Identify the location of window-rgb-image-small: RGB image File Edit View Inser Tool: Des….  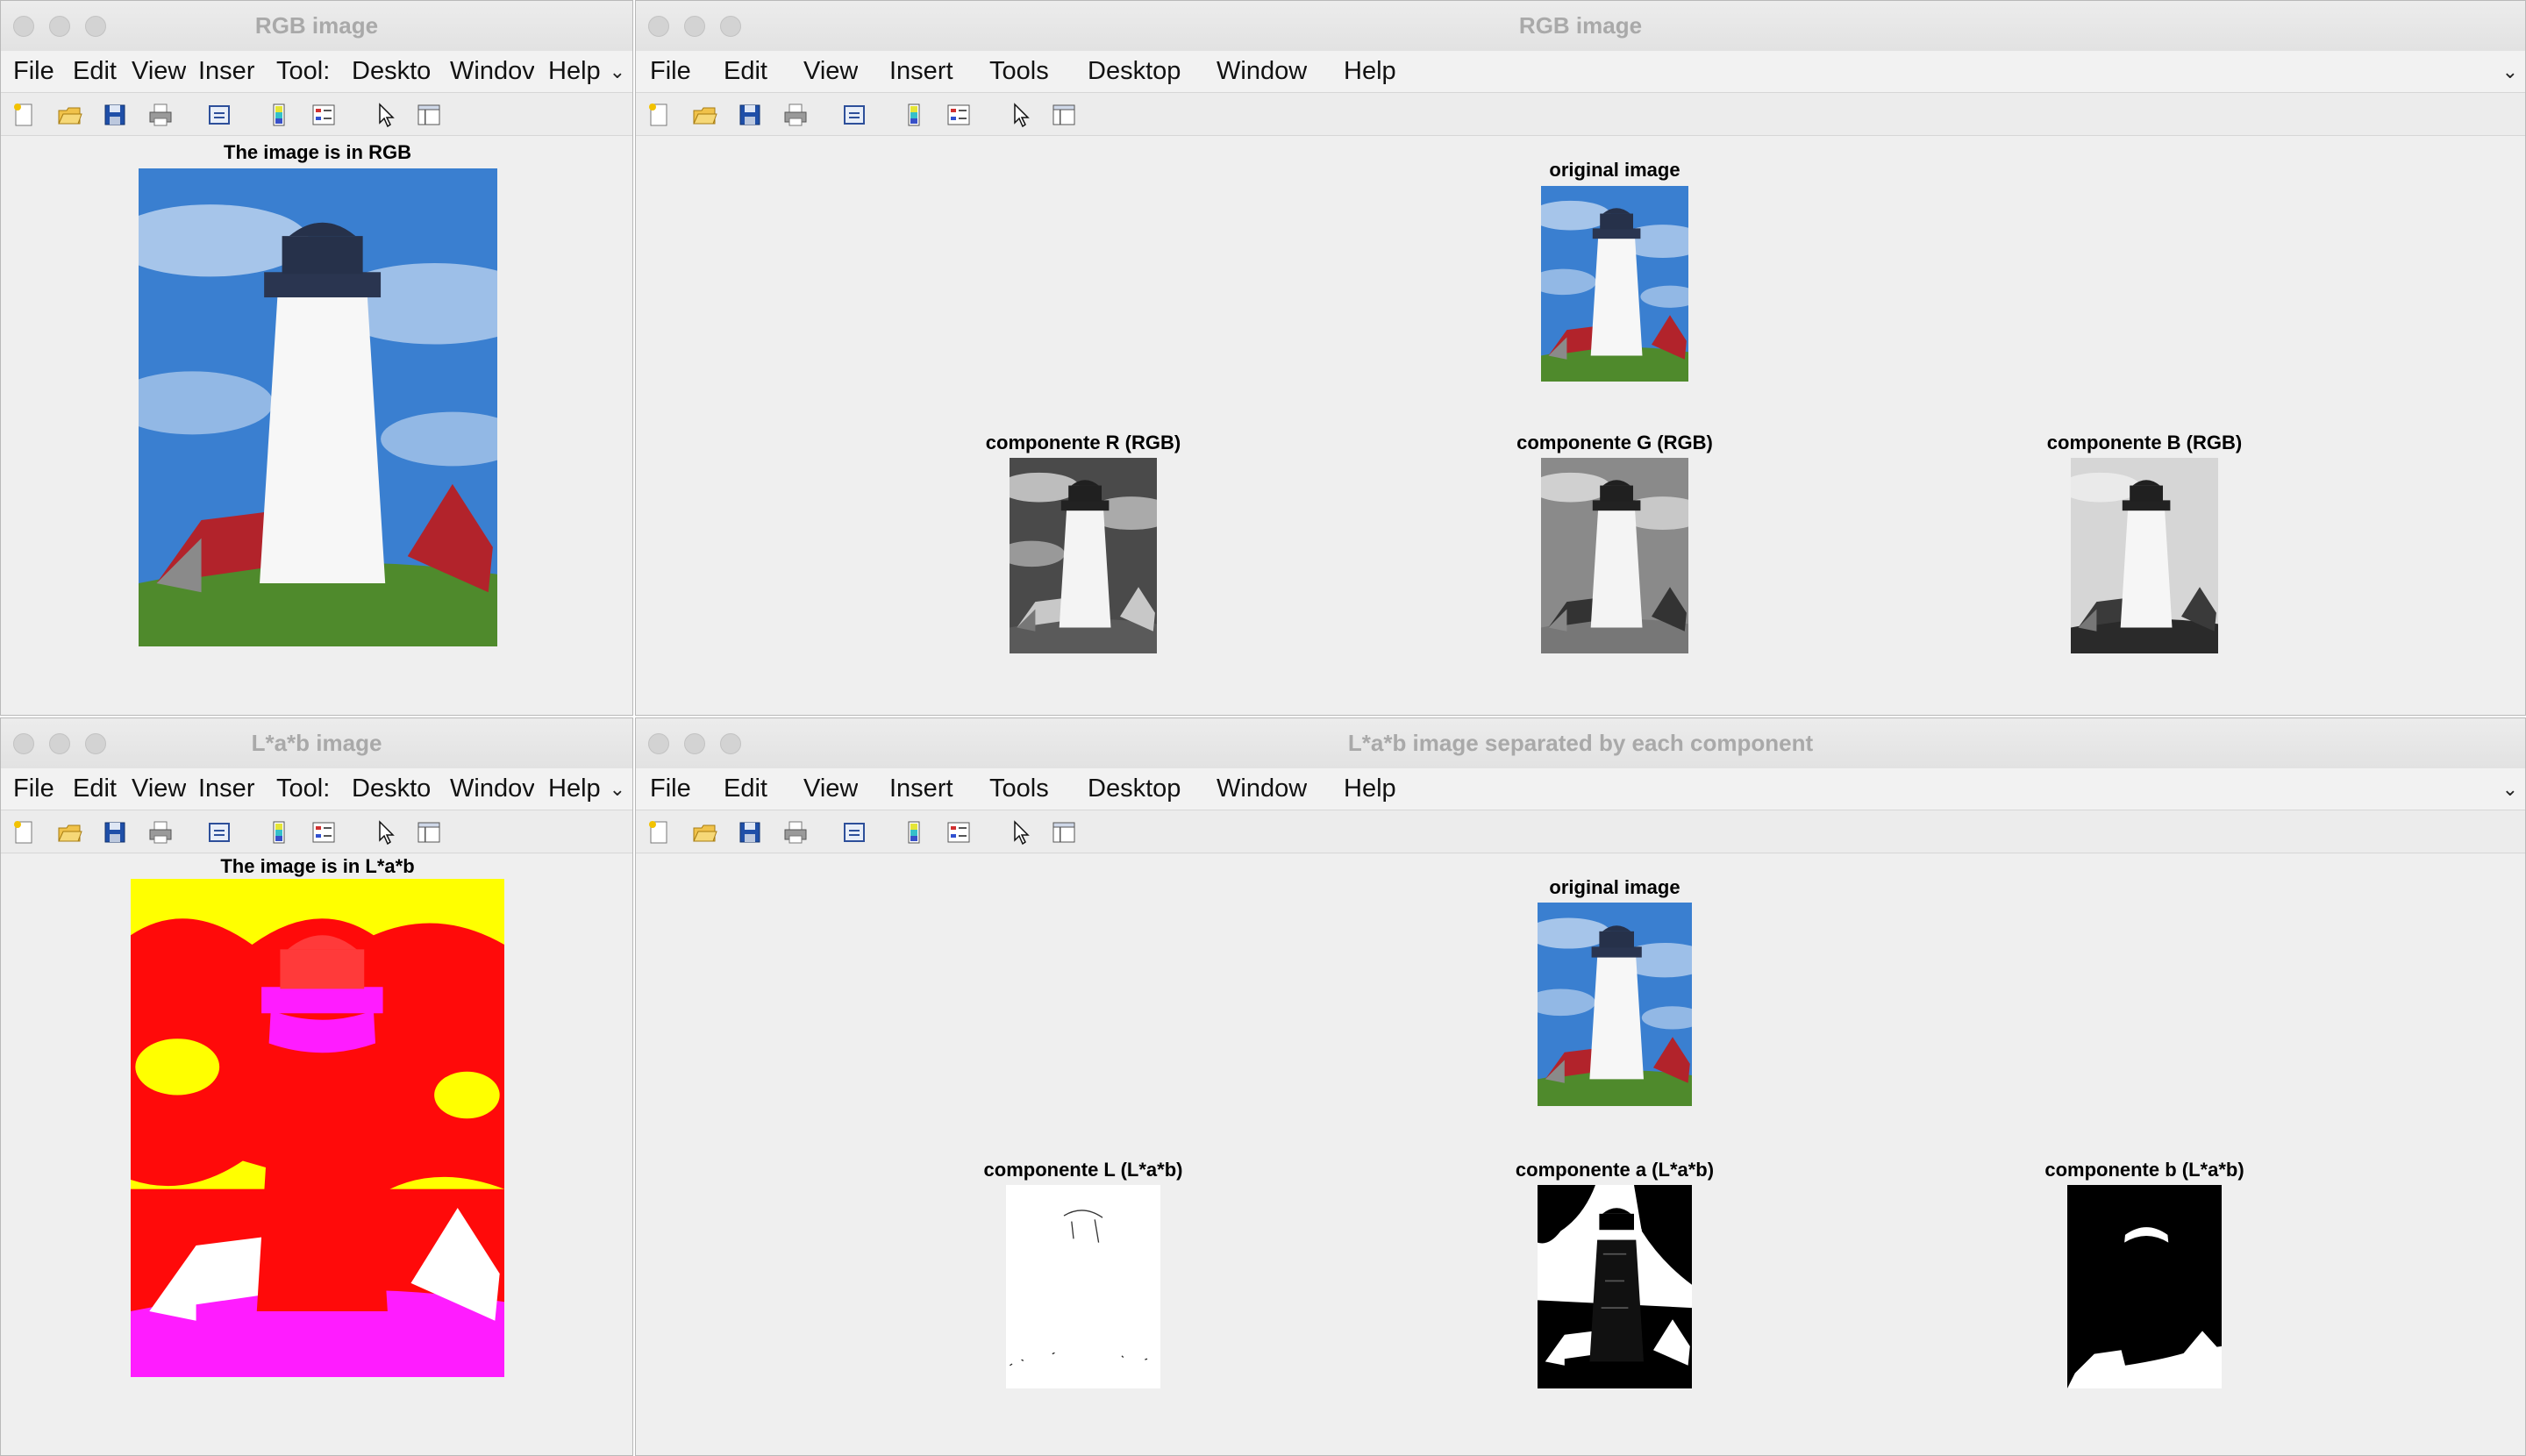
(316, 358).